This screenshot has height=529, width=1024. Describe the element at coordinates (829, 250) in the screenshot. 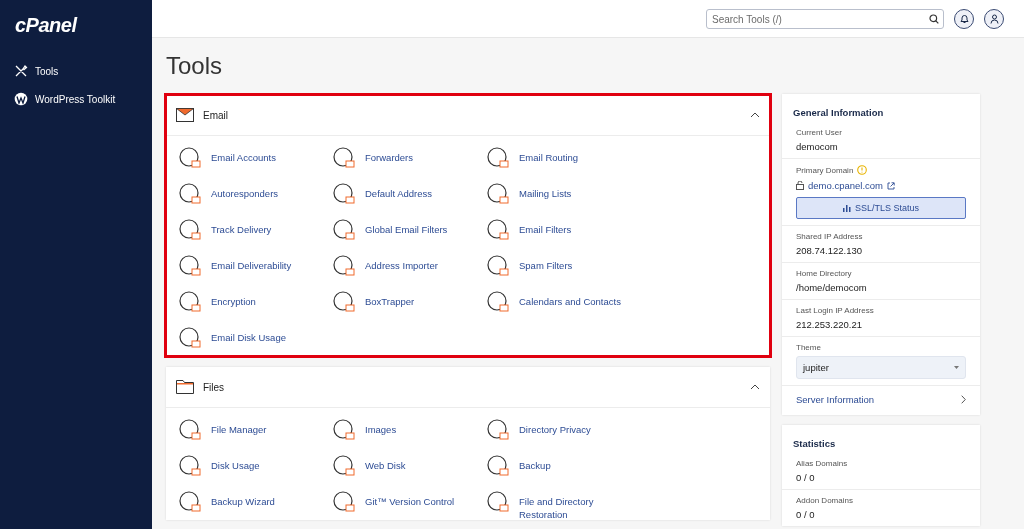

I see `field-value: 208.74.122.130` at that location.